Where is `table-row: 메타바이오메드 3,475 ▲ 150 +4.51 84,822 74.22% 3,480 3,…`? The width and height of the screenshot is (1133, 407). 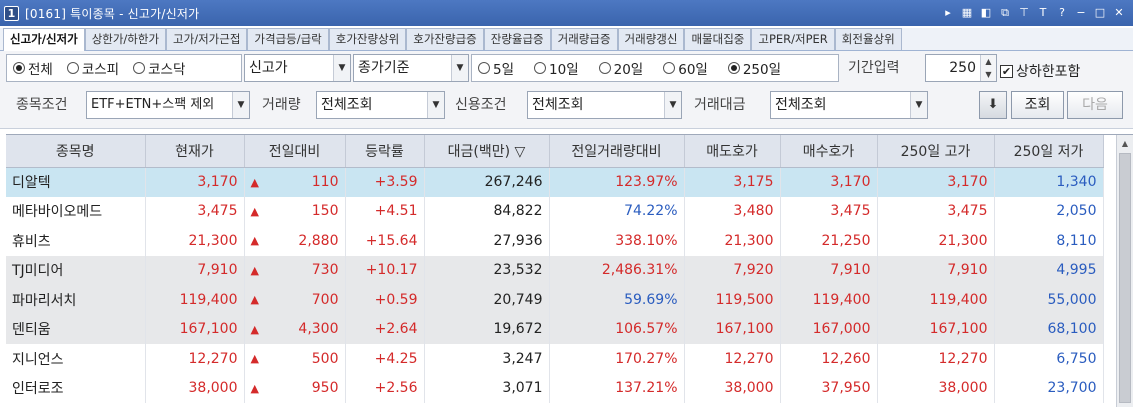
table-row: 메타바이오메드 3,475 ▲ 150 +4.51 84,822 74.22% 3,480 3,… is located at coordinates (555, 211).